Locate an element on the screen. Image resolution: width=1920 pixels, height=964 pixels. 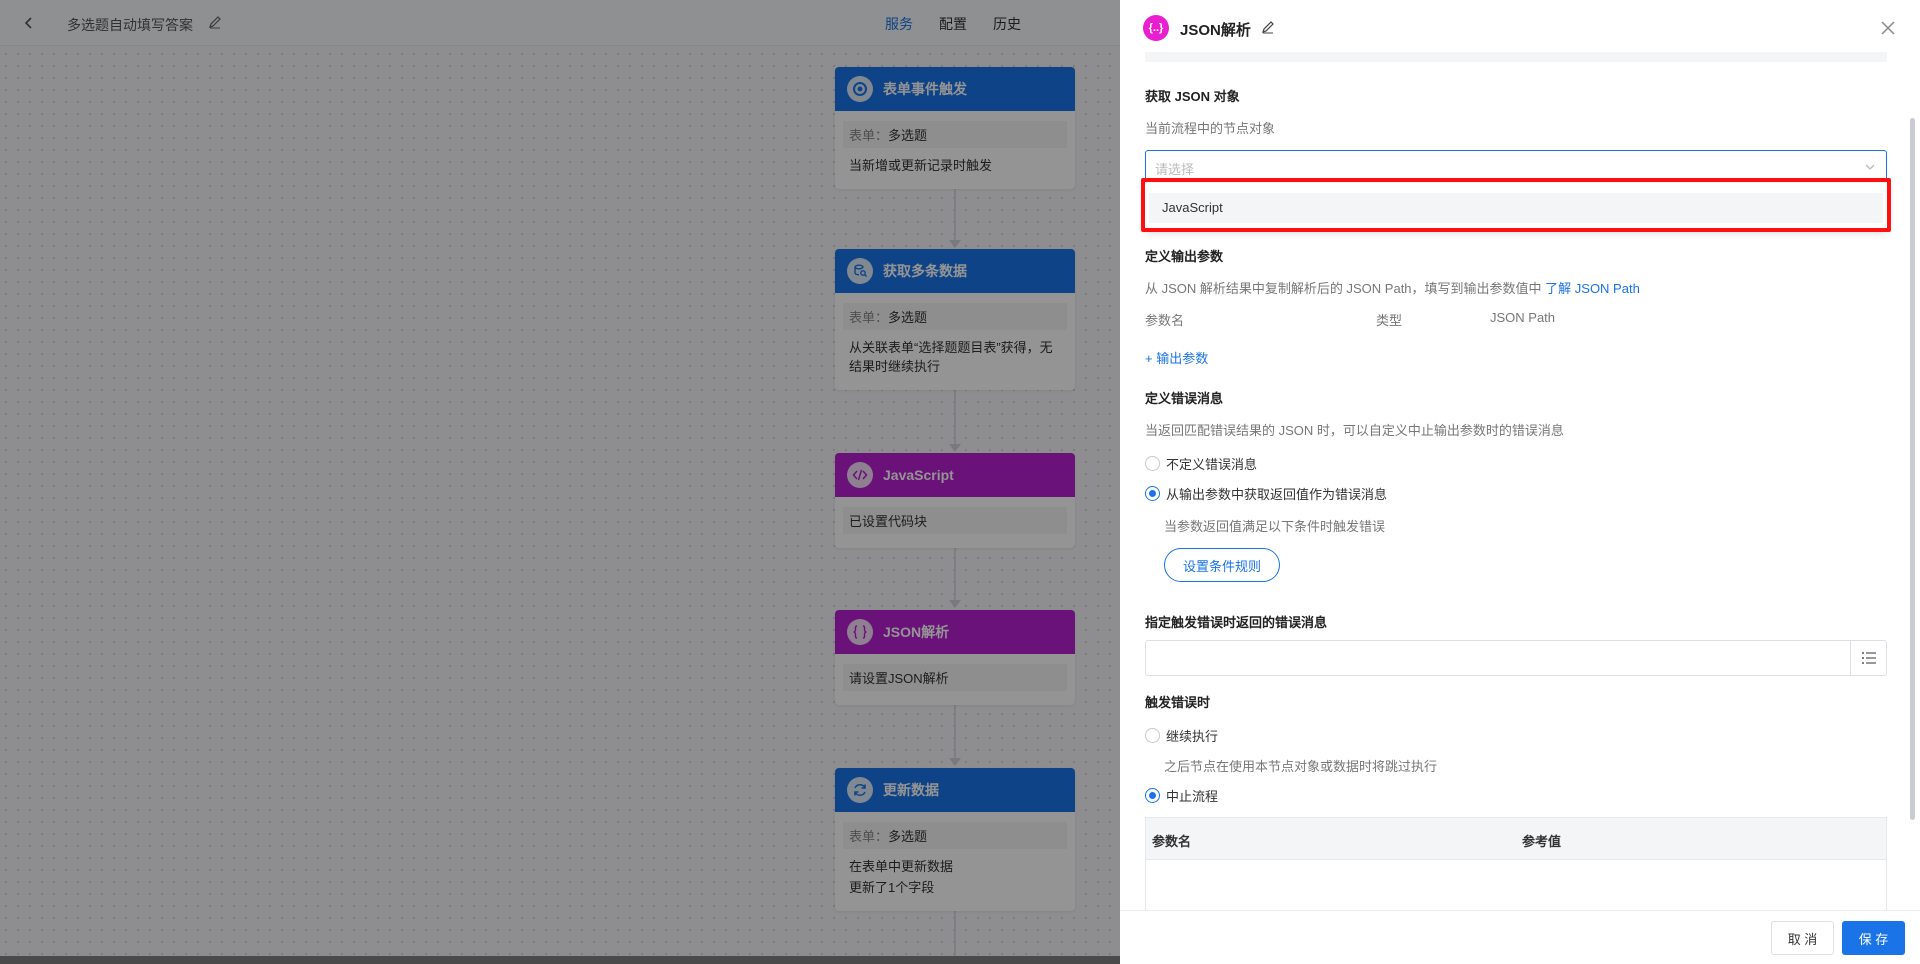
edit-title-button is located at coordinates (1268, 27).